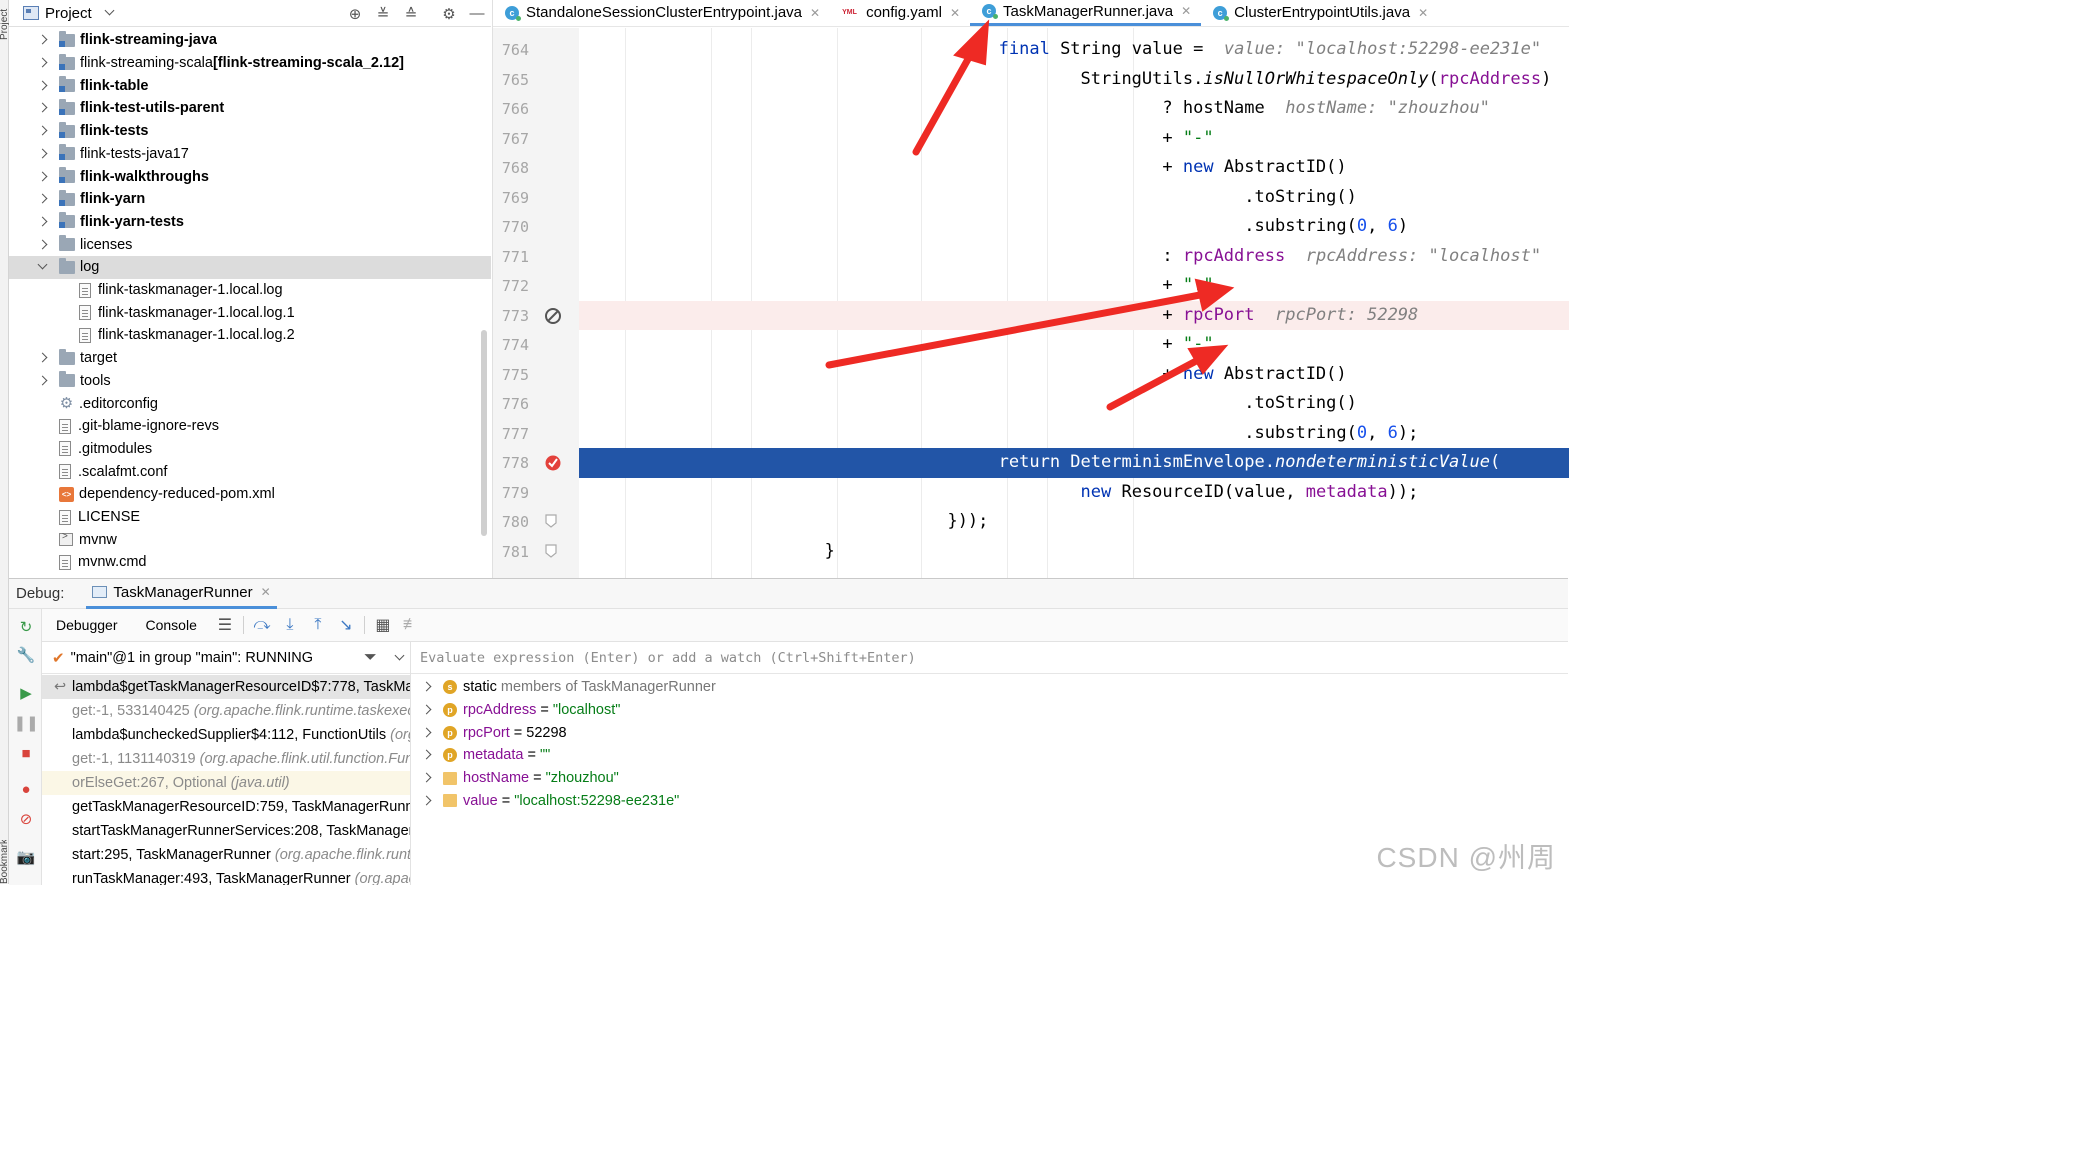  Describe the element at coordinates (250, 244) in the screenshot. I see `tree-item: licenses` at that location.